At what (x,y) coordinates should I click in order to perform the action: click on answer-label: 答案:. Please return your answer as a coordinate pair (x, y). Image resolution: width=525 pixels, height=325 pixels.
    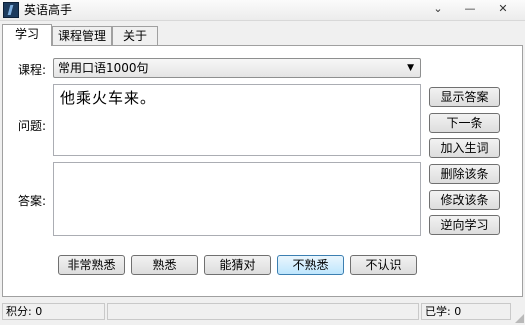
    Looking at the image, I should click on (32, 201).